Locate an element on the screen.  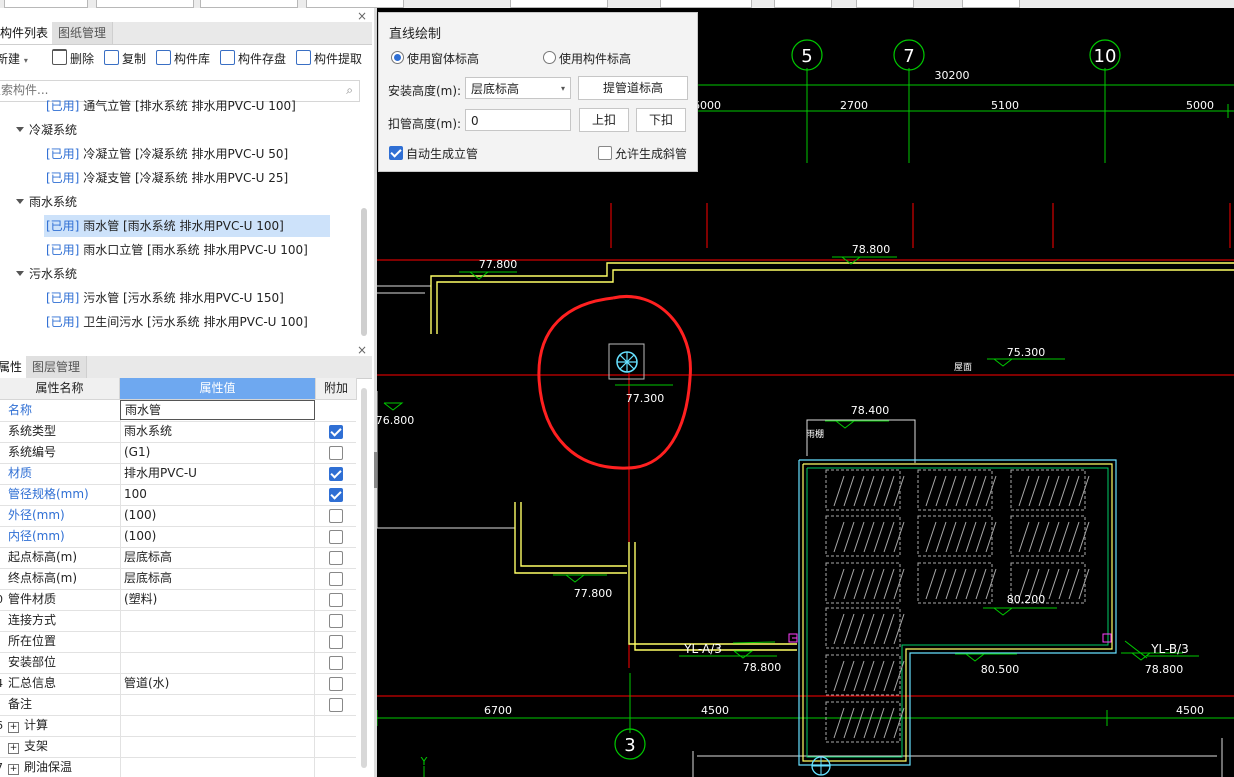
tree-item-condensate-riser: [已用] 冷凝立管 [冷凝系统 排水用PVC-U 50] is located at coordinates (167, 154).